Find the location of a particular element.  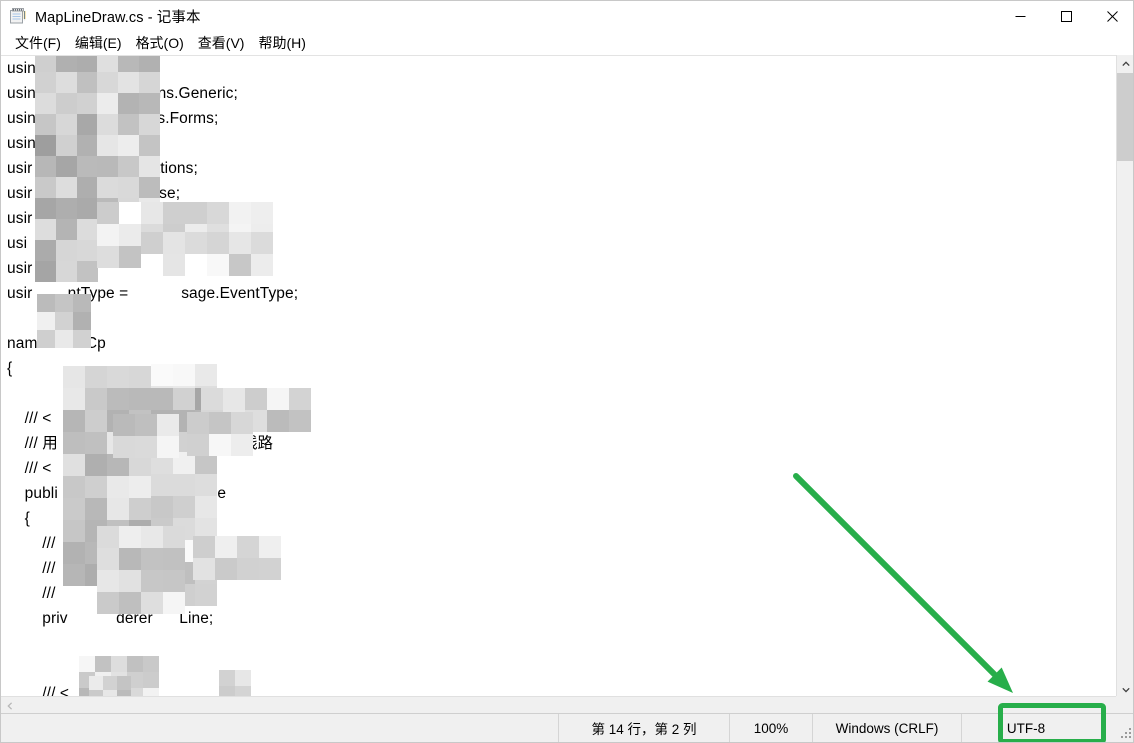

code-line: /// > is located at coordinates (58, 593).